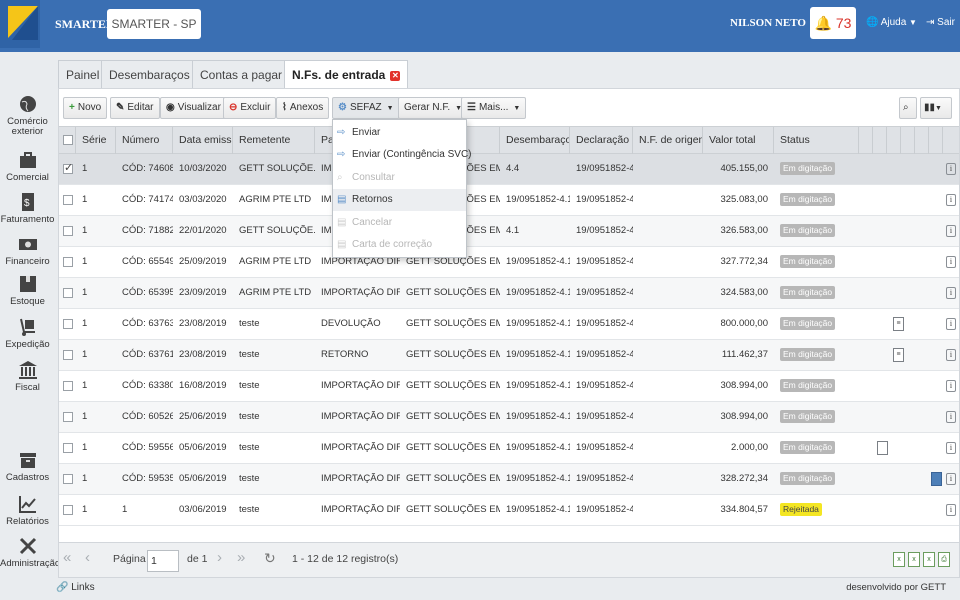 The image size is (960, 600). I want to click on sidebar-item-expedicao: Expedição, so click(27, 333).